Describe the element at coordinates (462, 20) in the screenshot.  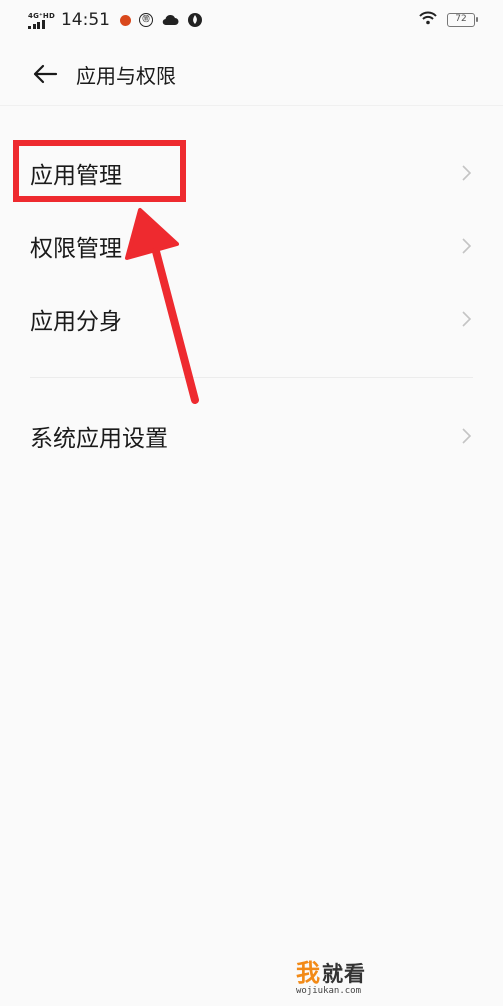
I see `battery-icon: 72` at that location.